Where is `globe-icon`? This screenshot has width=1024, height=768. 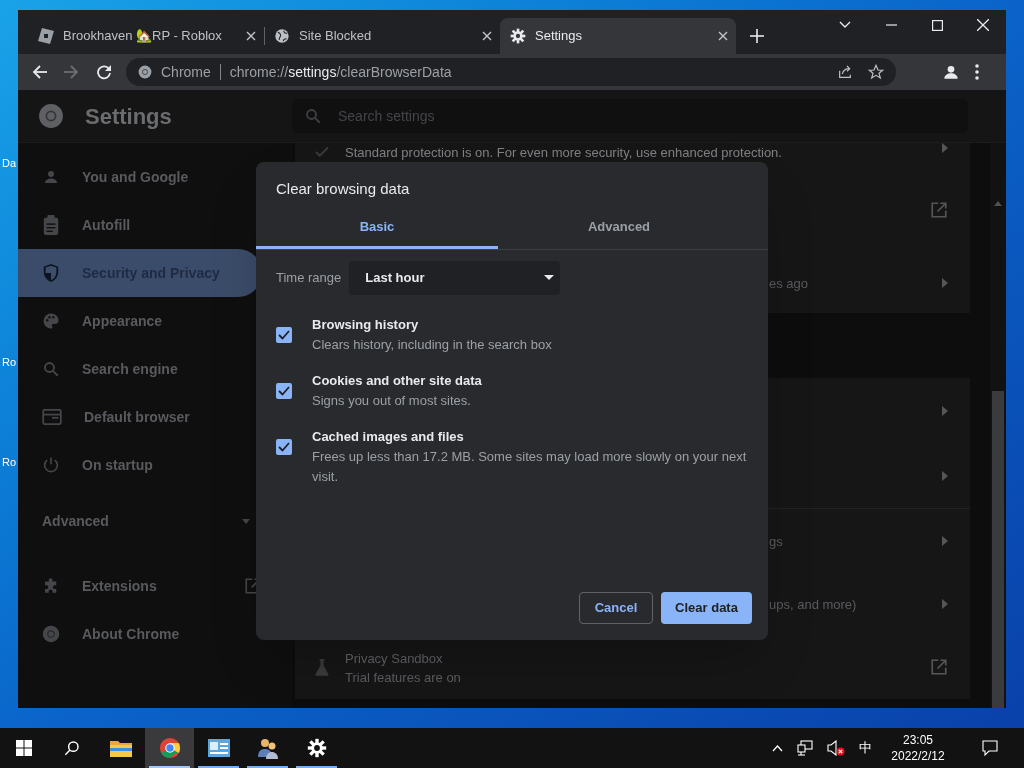
globe-icon is located at coordinates (282, 36).